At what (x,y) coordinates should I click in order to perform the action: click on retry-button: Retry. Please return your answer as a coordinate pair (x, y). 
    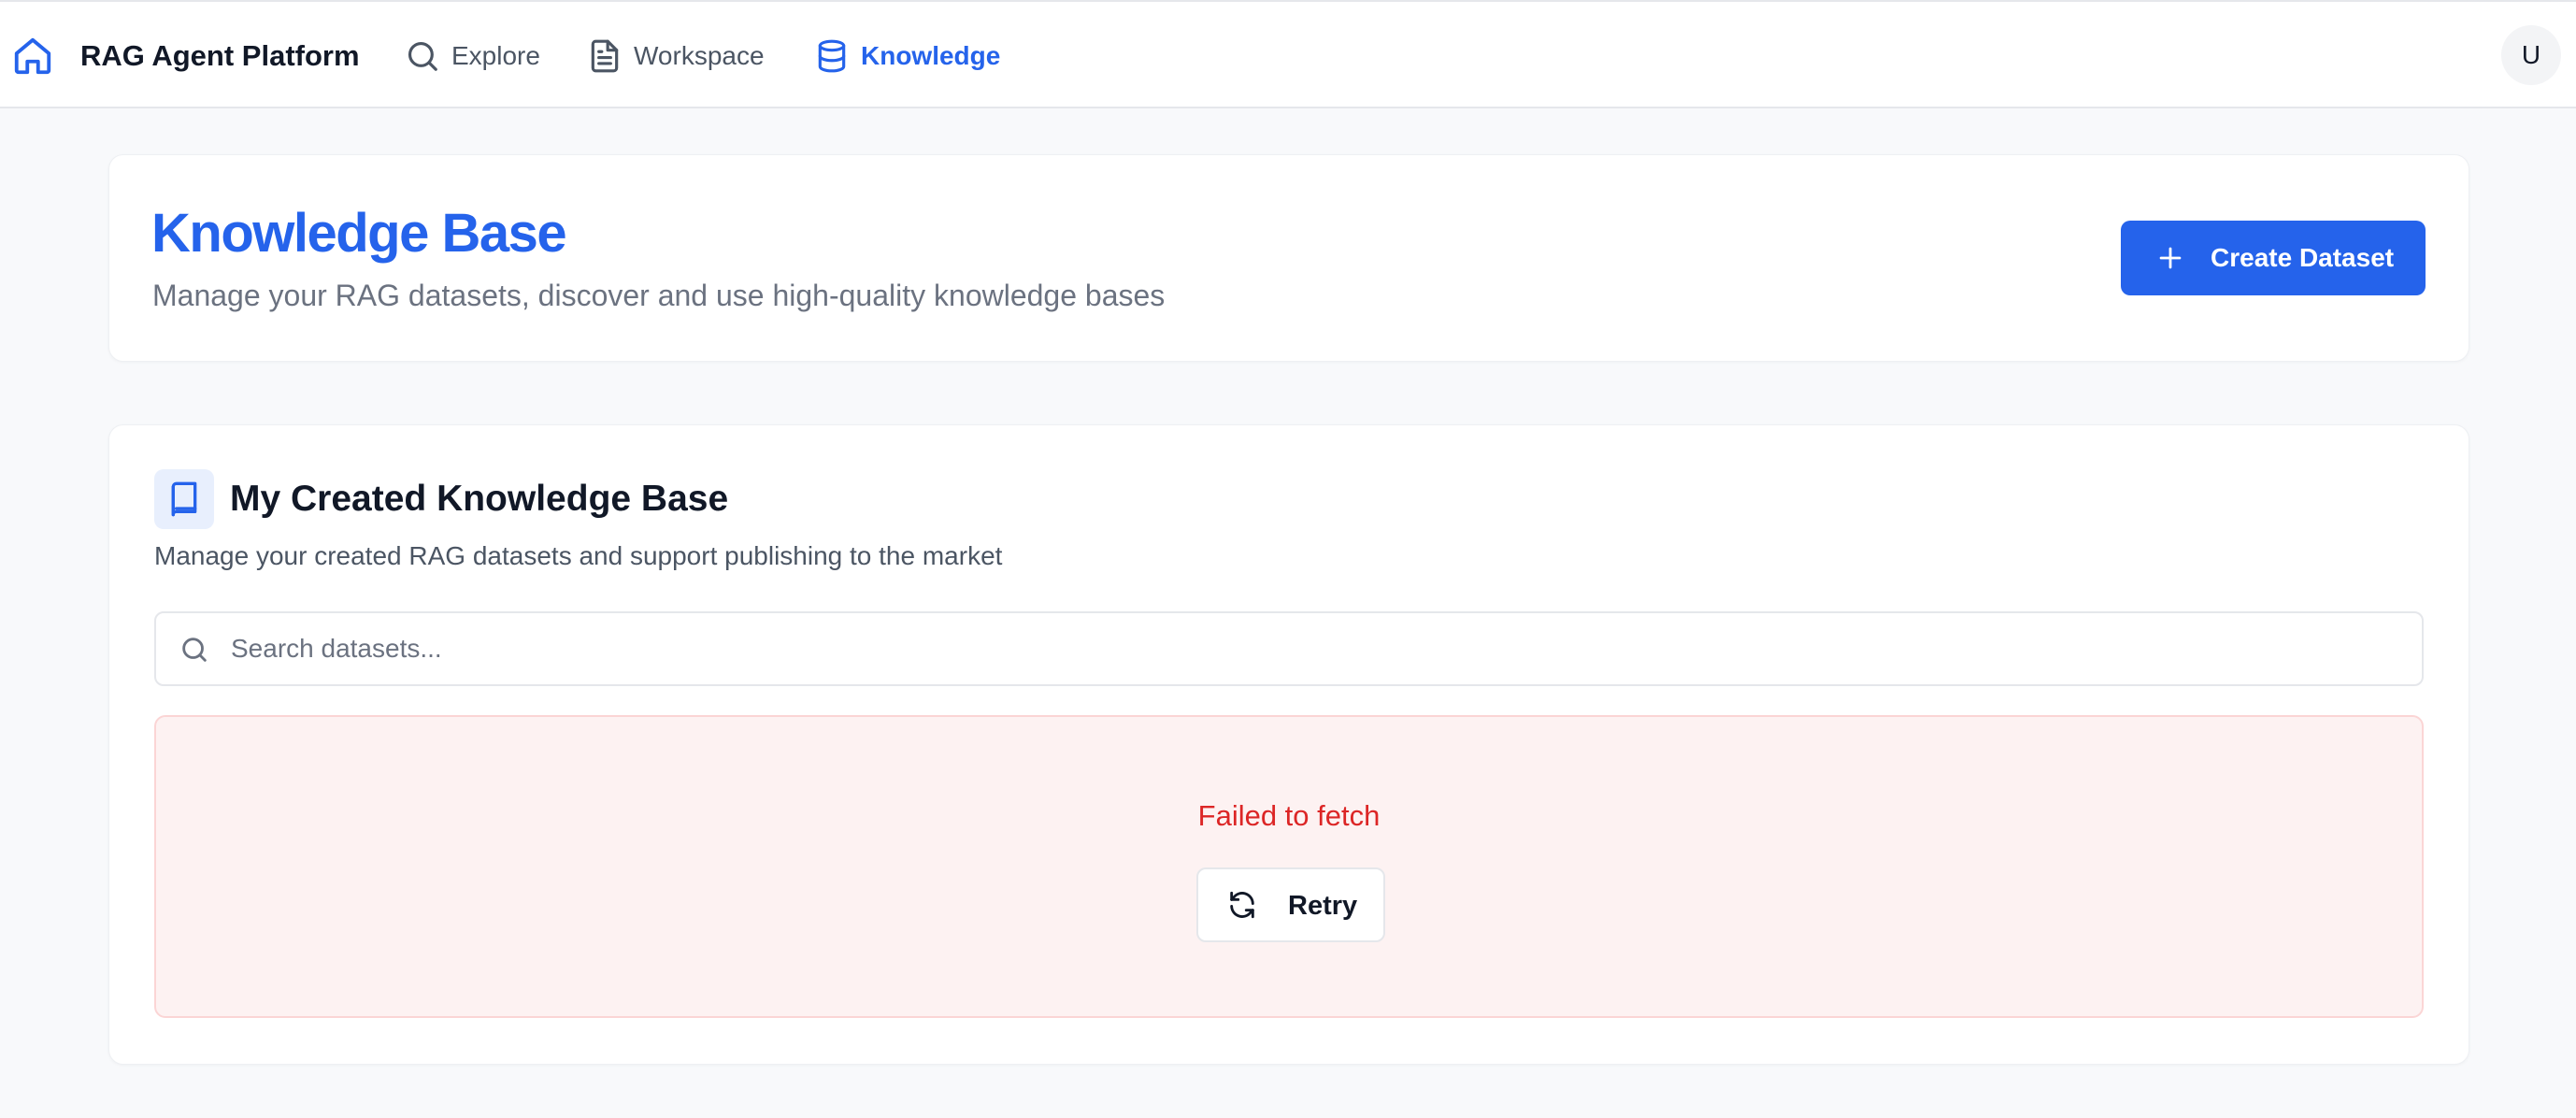
    Looking at the image, I should click on (1290, 904).